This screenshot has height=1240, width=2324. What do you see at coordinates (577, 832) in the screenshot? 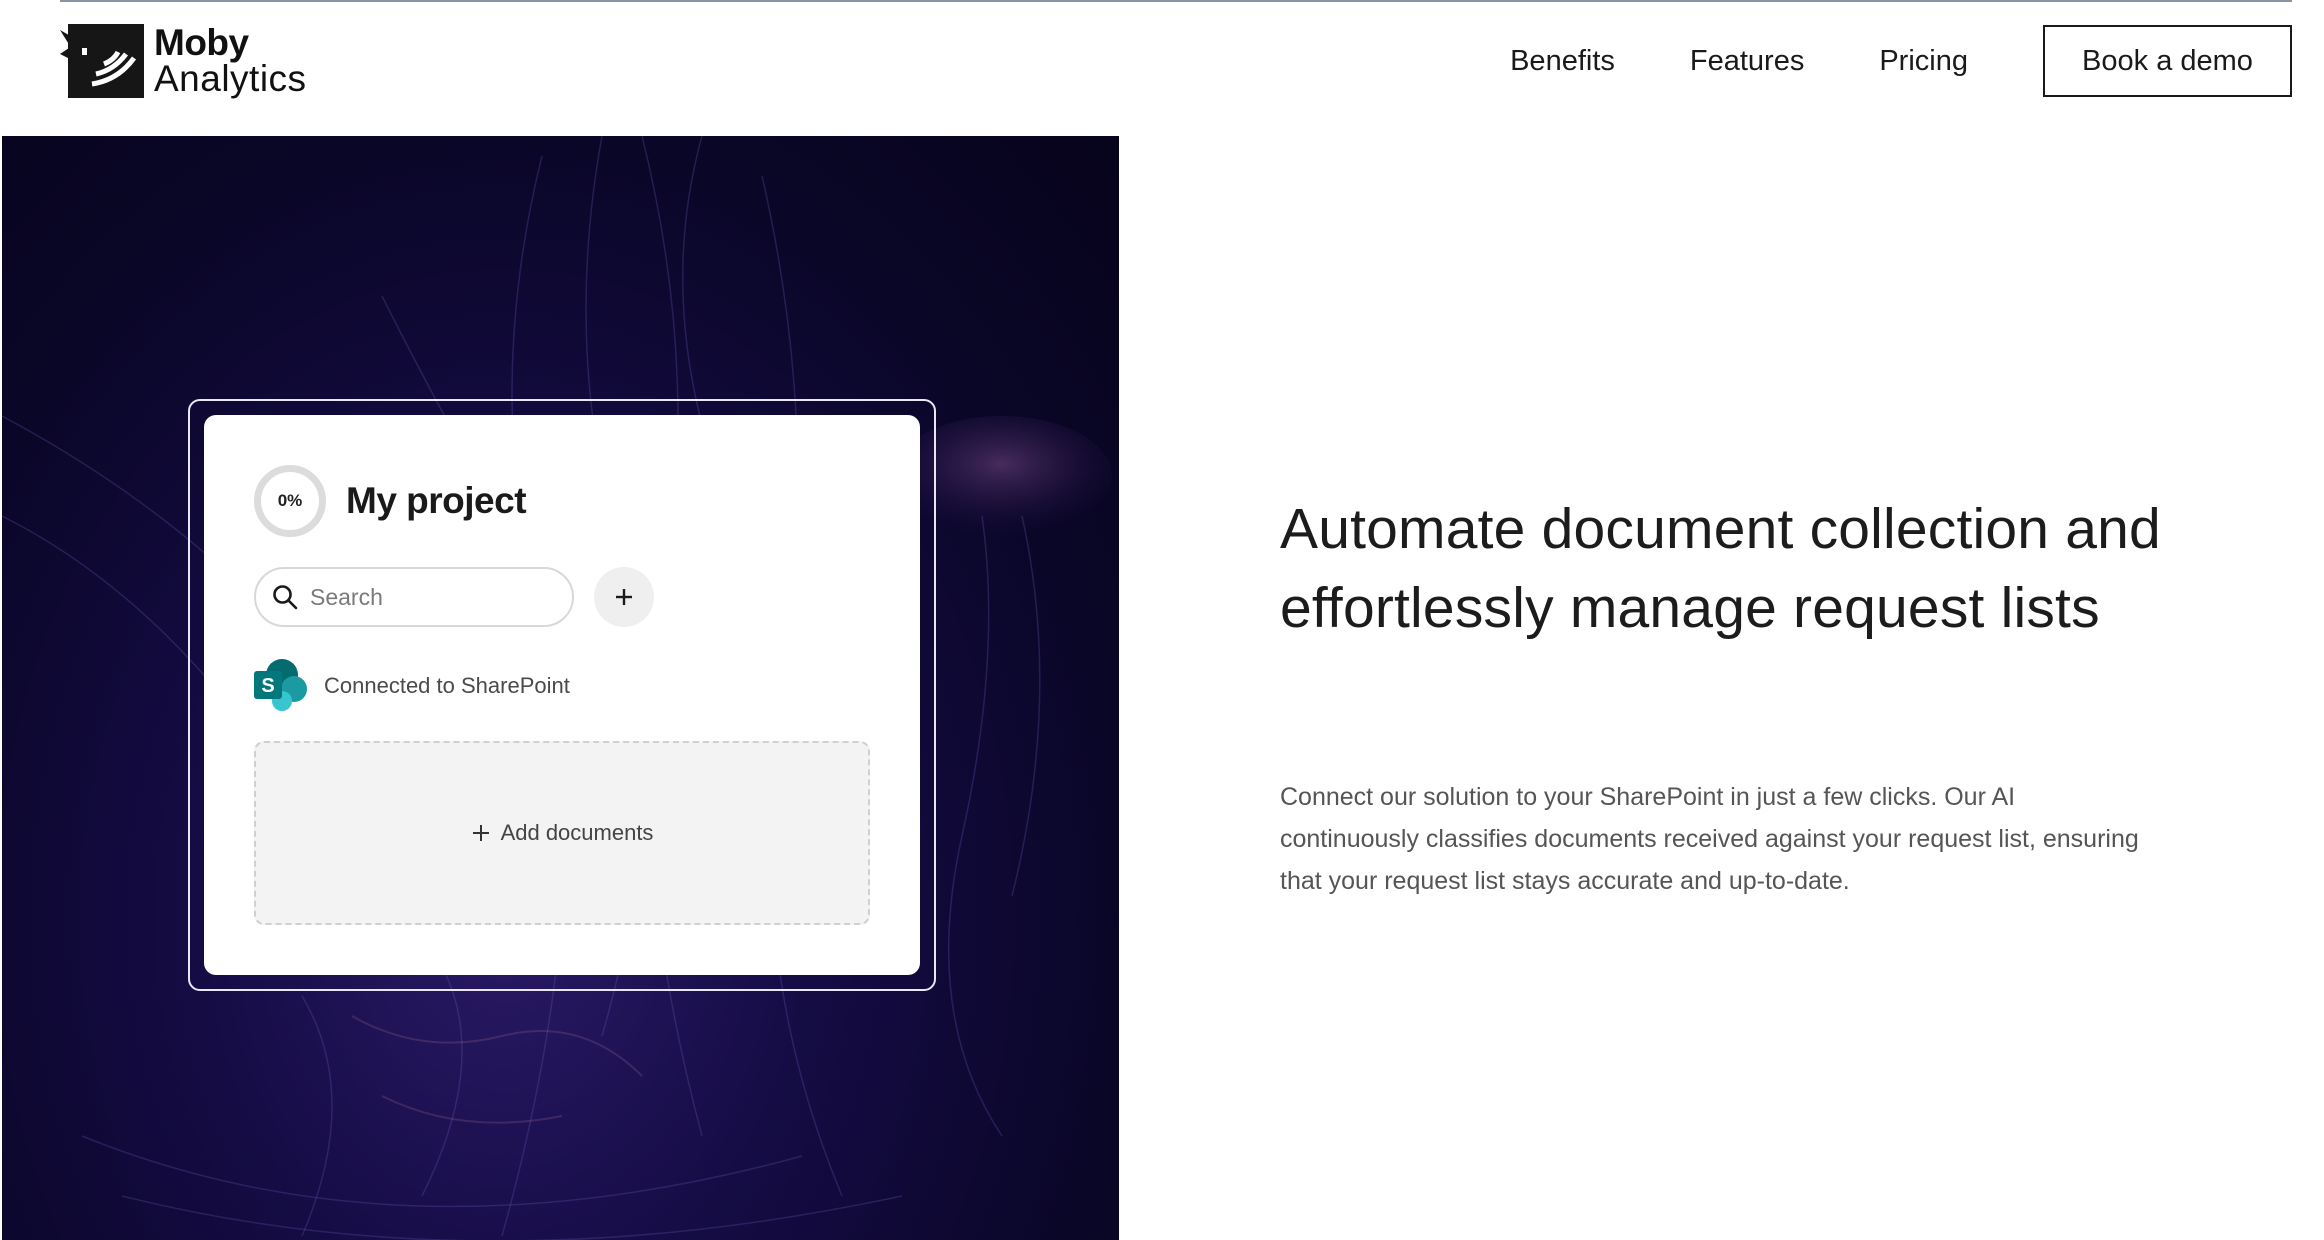
I see `add-documents-label: Add documents` at bounding box center [577, 832].